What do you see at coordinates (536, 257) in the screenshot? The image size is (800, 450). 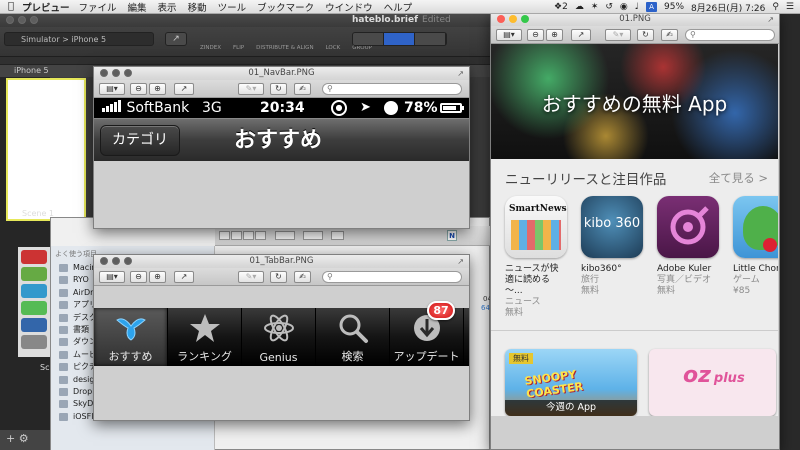 I see `app-item: SmartNews ニュースが快適に読める 〜... ニュース 無料` at bounding box center [536, 257].